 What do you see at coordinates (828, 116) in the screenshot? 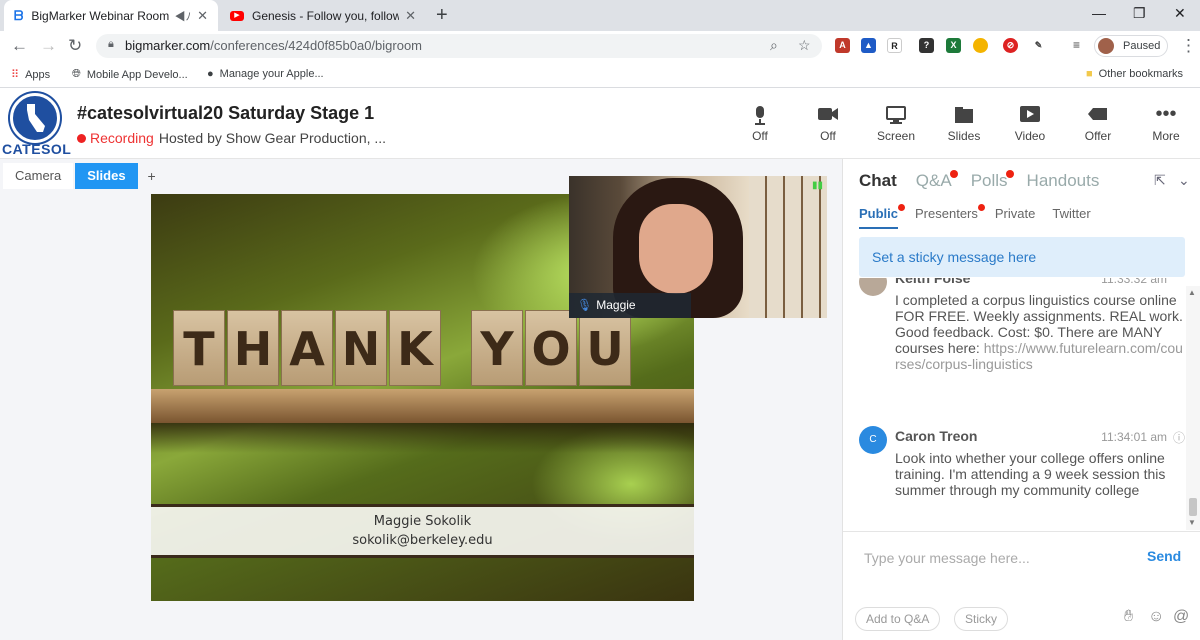
I see `camera-icon` at bounding box center [828, 116].